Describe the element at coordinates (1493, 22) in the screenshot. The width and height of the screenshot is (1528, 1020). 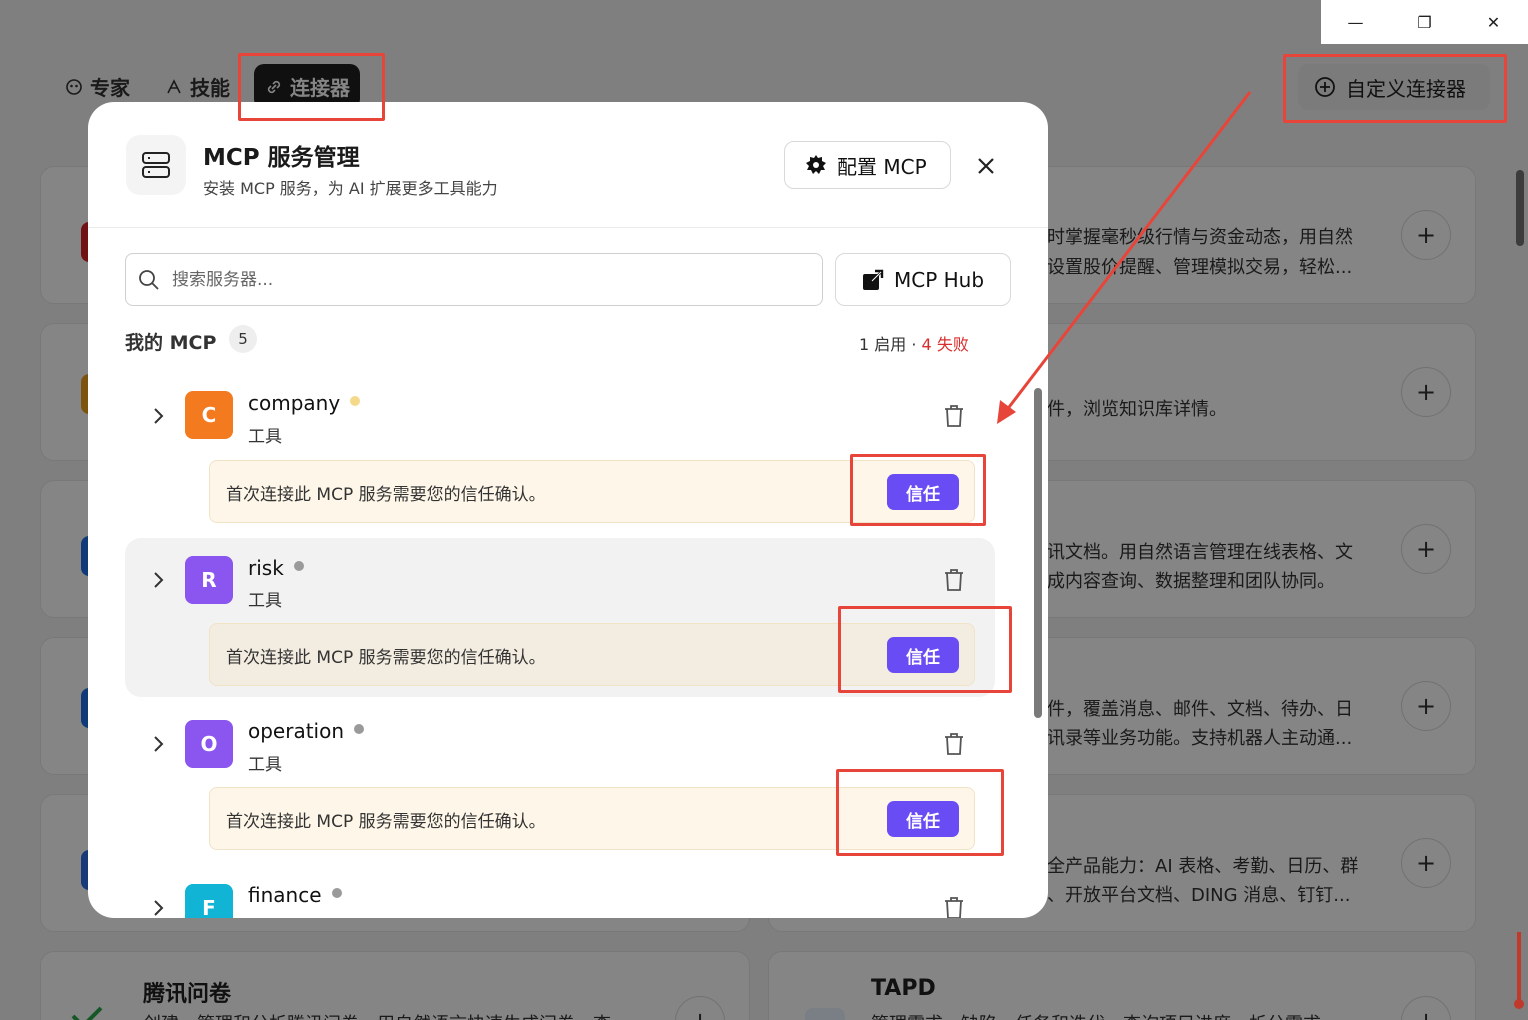
I see `close-window-button: ✕` at that location.